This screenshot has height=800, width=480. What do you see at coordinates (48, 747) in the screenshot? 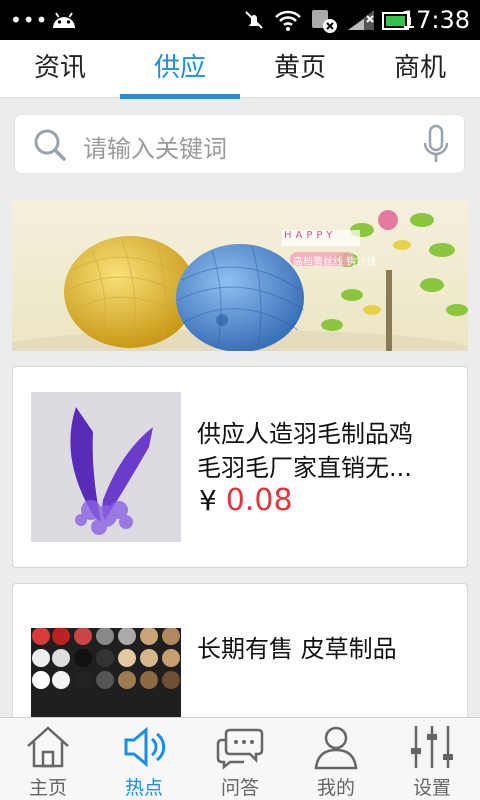
I see `home-icon` at bounding box center [48, 747].